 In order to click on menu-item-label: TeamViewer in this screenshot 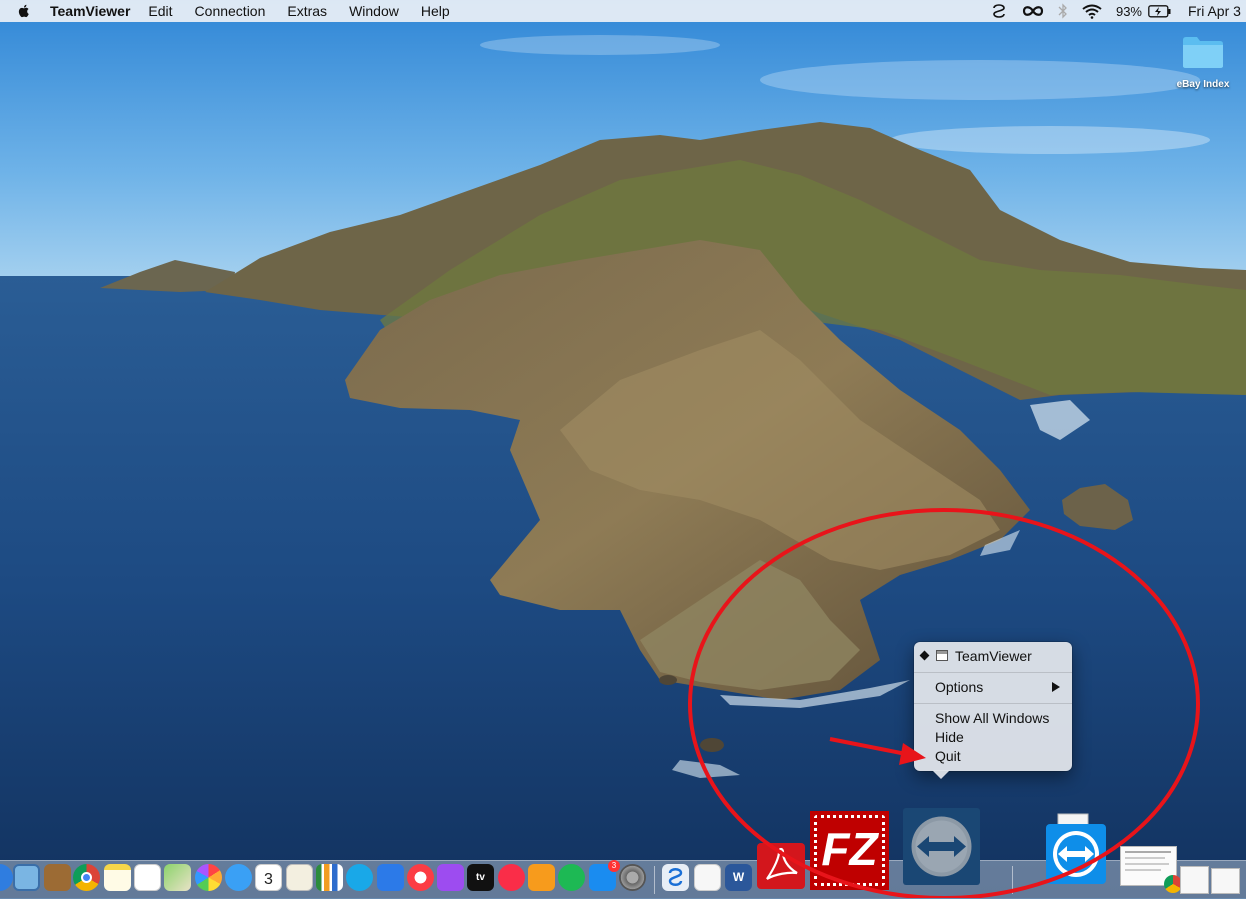, I will do `click(993, 656)`.